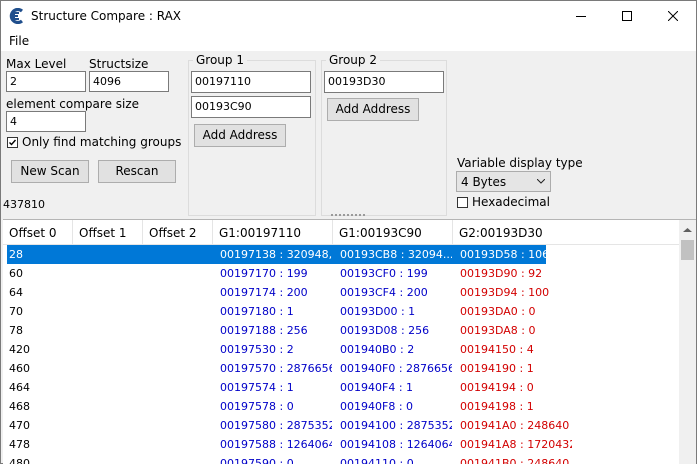 The height and width of the screenshot is (464, 697). I want to click on column-offset-0: Offset 0, so click(38, 232).